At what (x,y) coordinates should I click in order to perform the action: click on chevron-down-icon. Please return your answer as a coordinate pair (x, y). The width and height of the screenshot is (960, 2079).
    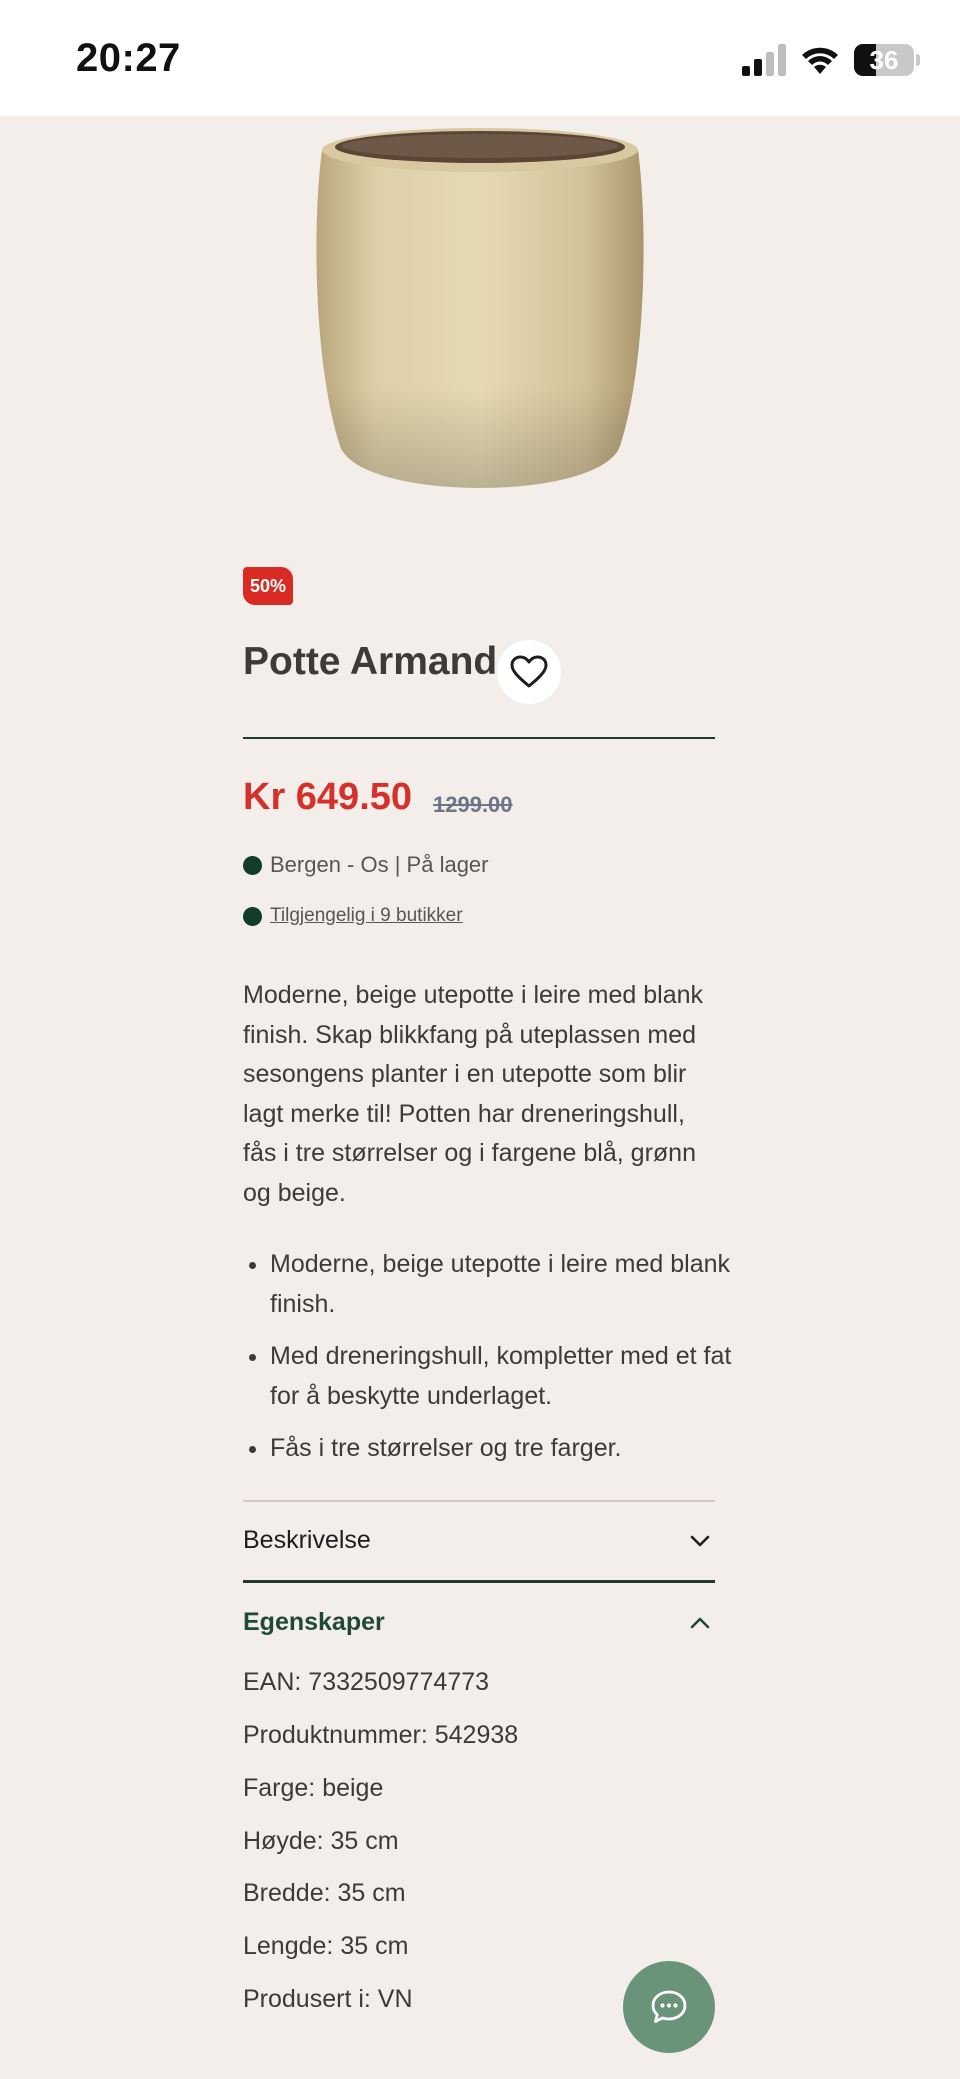
    Looking at the image, I should click on (700, 1540).